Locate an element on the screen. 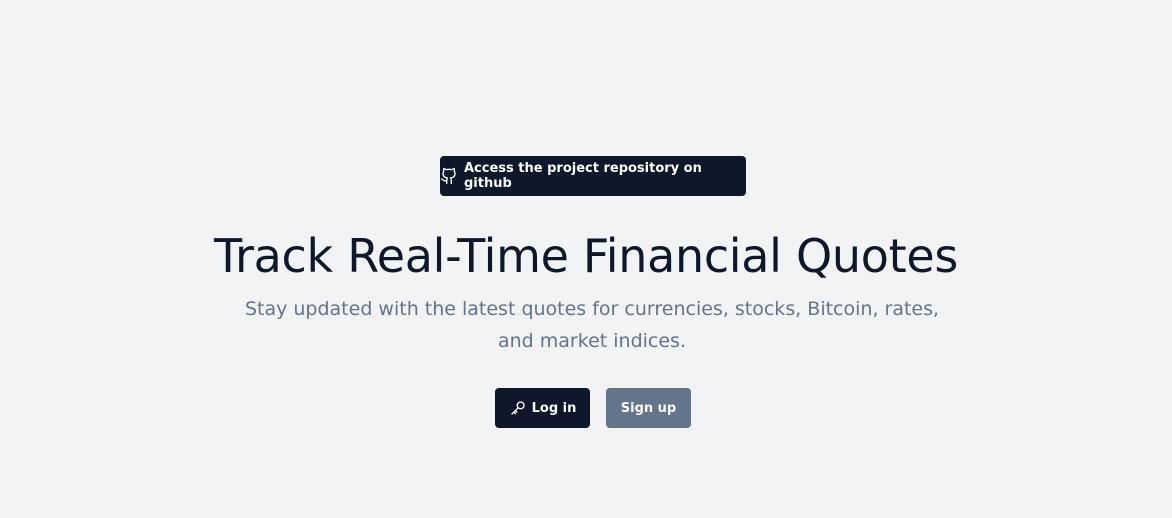  signup-button: Sign up is located at coordinates (648, 408).